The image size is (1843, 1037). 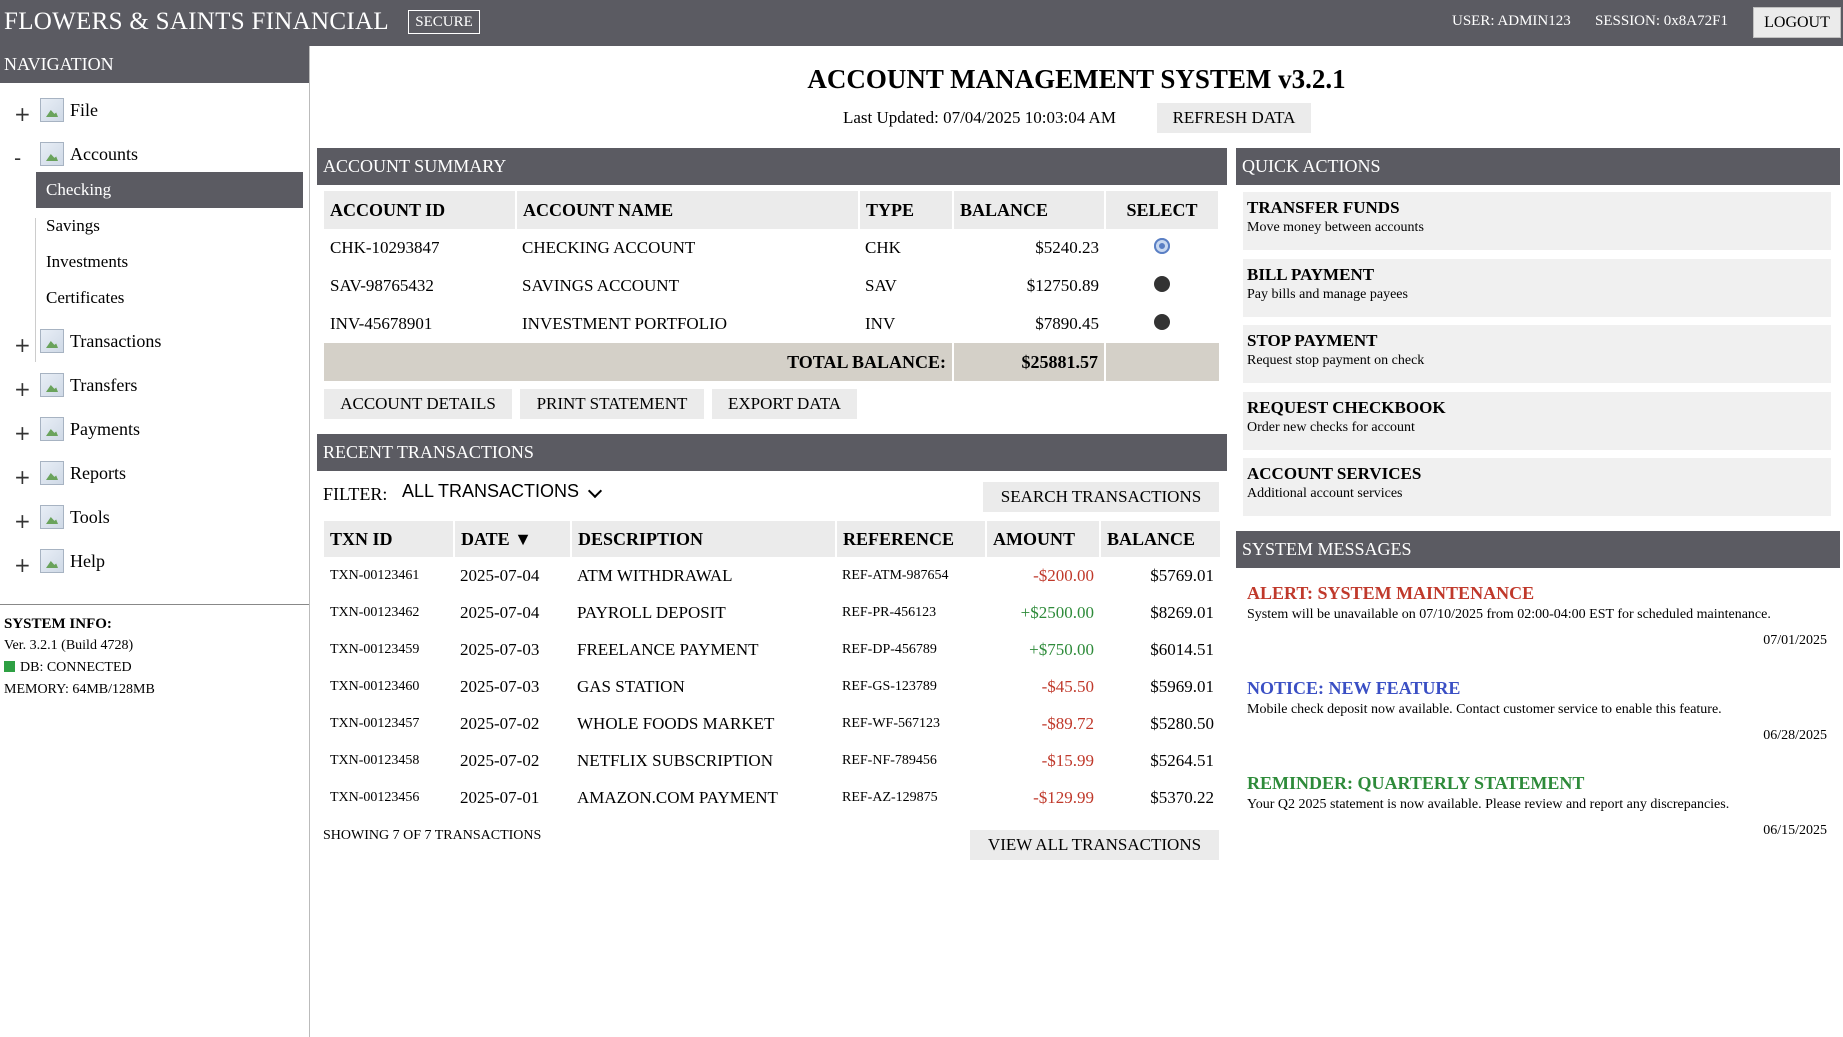 What do you see at coordinates (154, 564) in the screenshot?
I see `nav-item-help: + Help` at bounding box center [154, 564].